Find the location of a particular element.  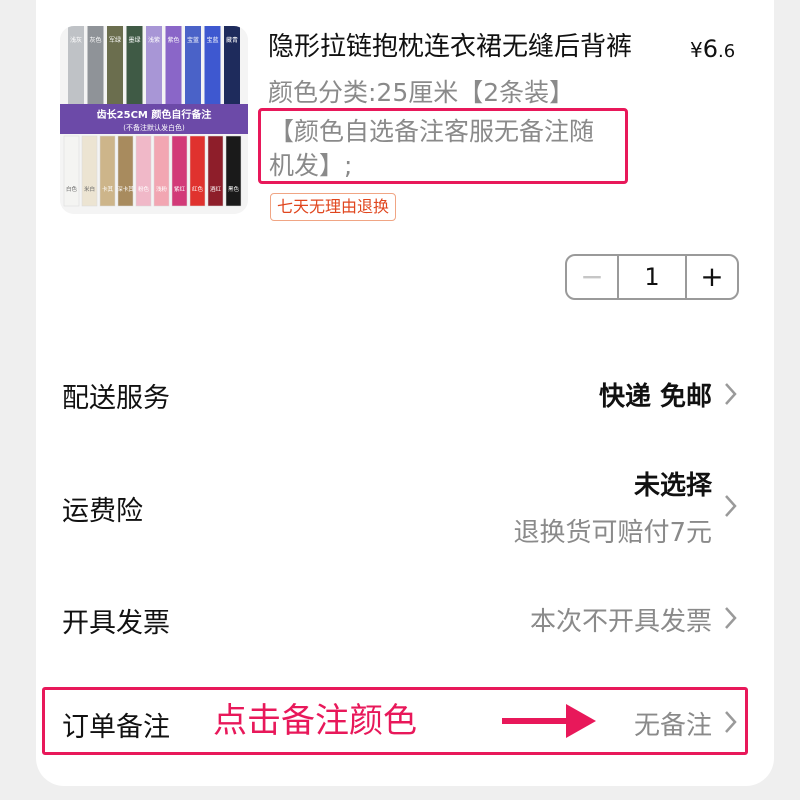

quantity-value: 1 is located at coordinates (652, 277).